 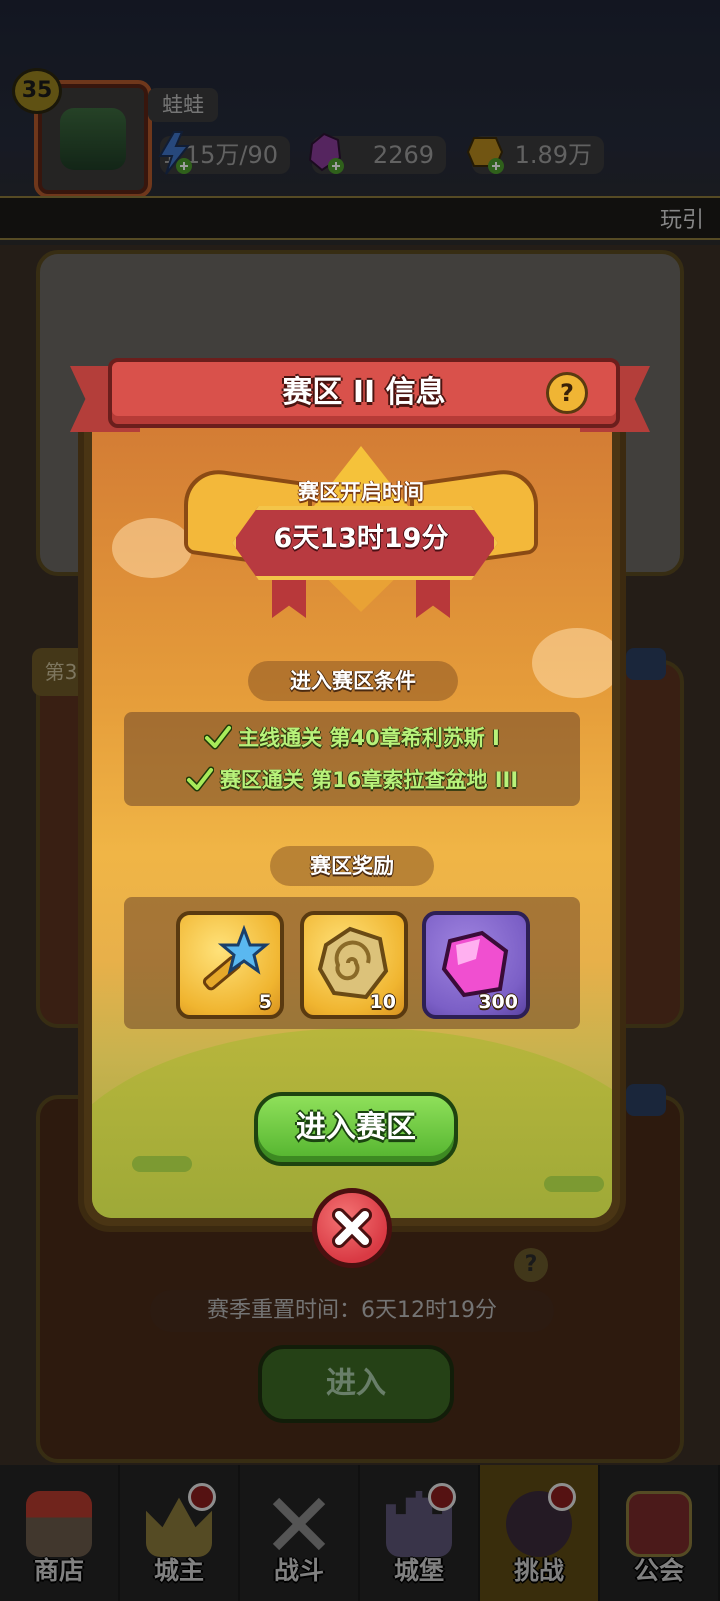 What do you see at coordinates (382, 1002) in the screenshot?
I see `reward-count: 10` at bounding box center [382, 1002].